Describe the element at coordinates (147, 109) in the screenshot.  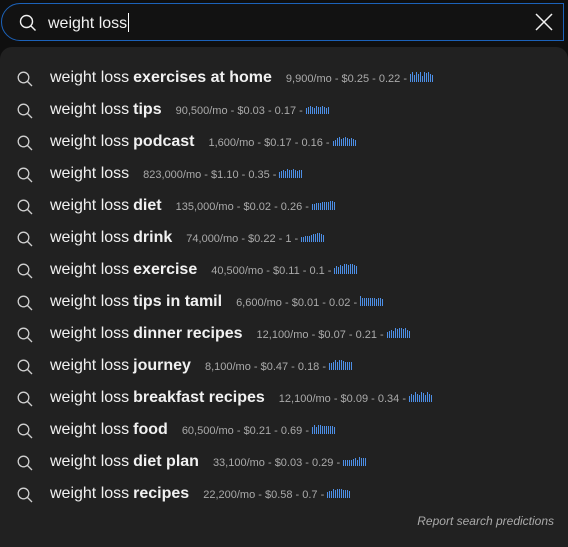
I see `suggestion-suffix: tips` at that location.